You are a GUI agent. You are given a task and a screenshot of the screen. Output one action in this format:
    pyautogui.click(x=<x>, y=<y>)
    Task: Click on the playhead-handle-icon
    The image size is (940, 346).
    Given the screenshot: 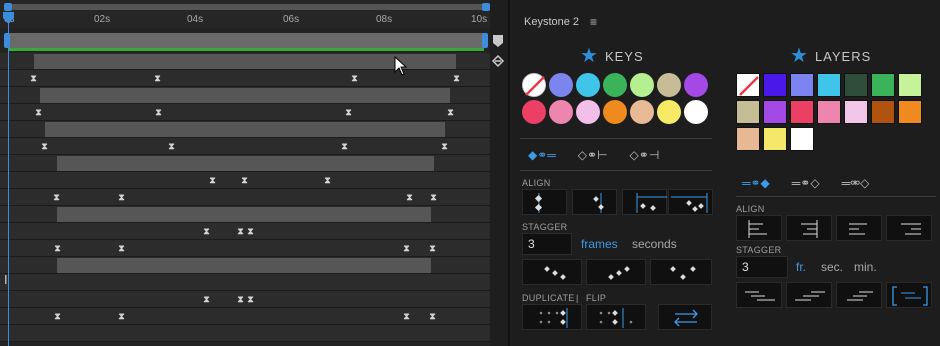 What is the action you would take?
    pyautogui.click(x=8, y=18)
    